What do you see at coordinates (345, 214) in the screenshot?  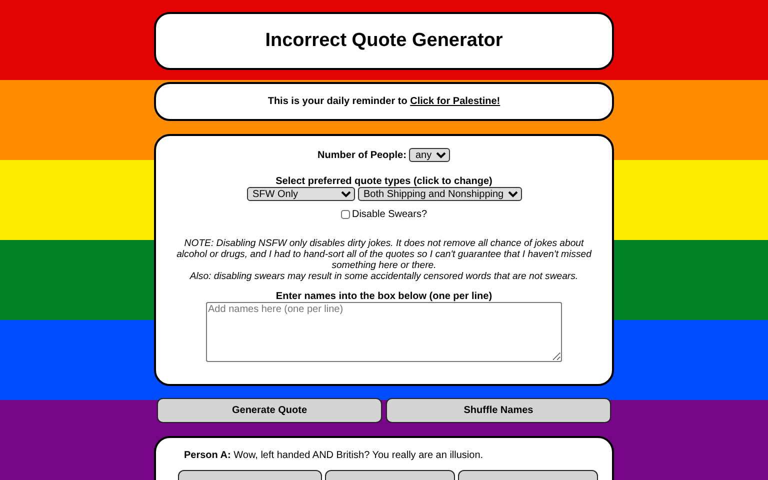 I see `swears-checkbox` at bounding box center [345, 214].